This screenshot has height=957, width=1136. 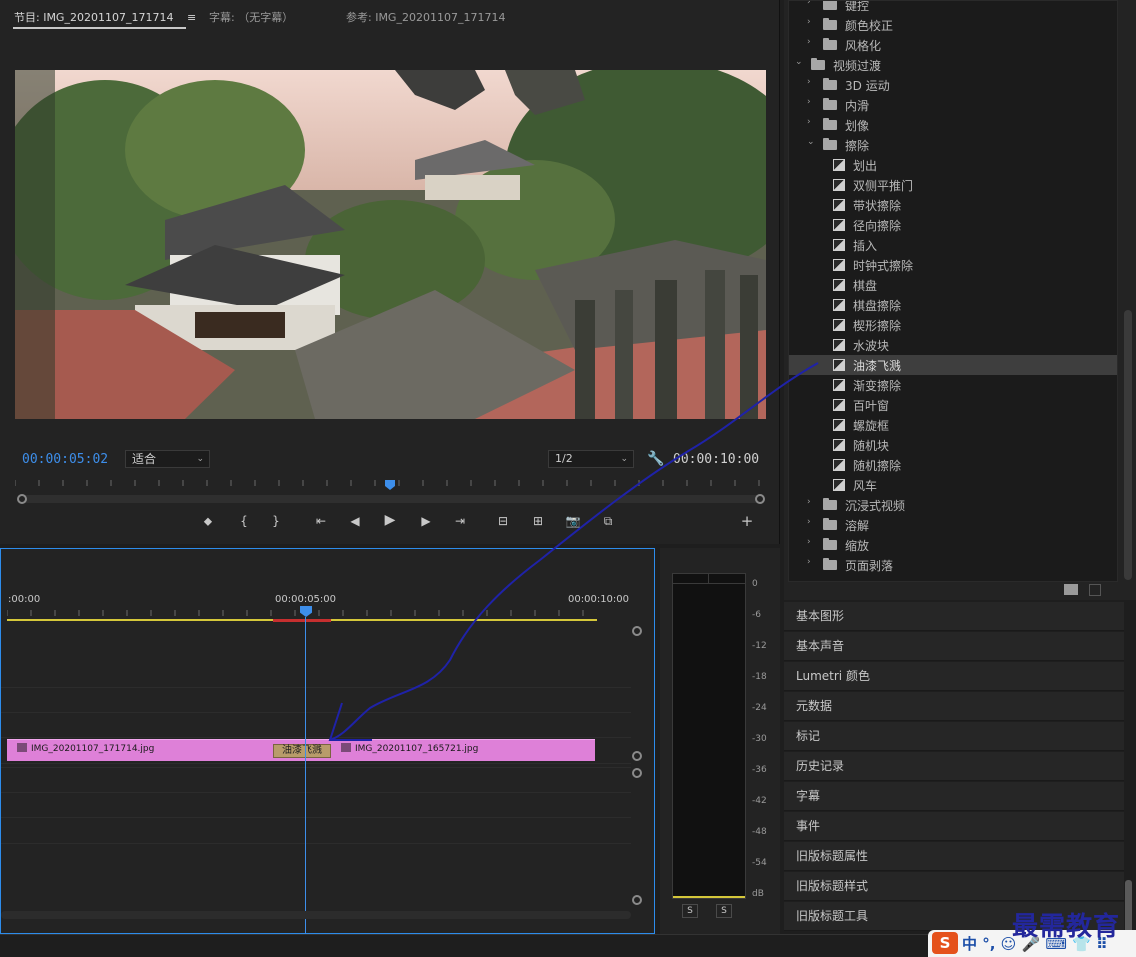 What do you see at coordinates (350, 721) in the screenshot?
I see `annotation-arrow-head` at bounding box center [350, 721].